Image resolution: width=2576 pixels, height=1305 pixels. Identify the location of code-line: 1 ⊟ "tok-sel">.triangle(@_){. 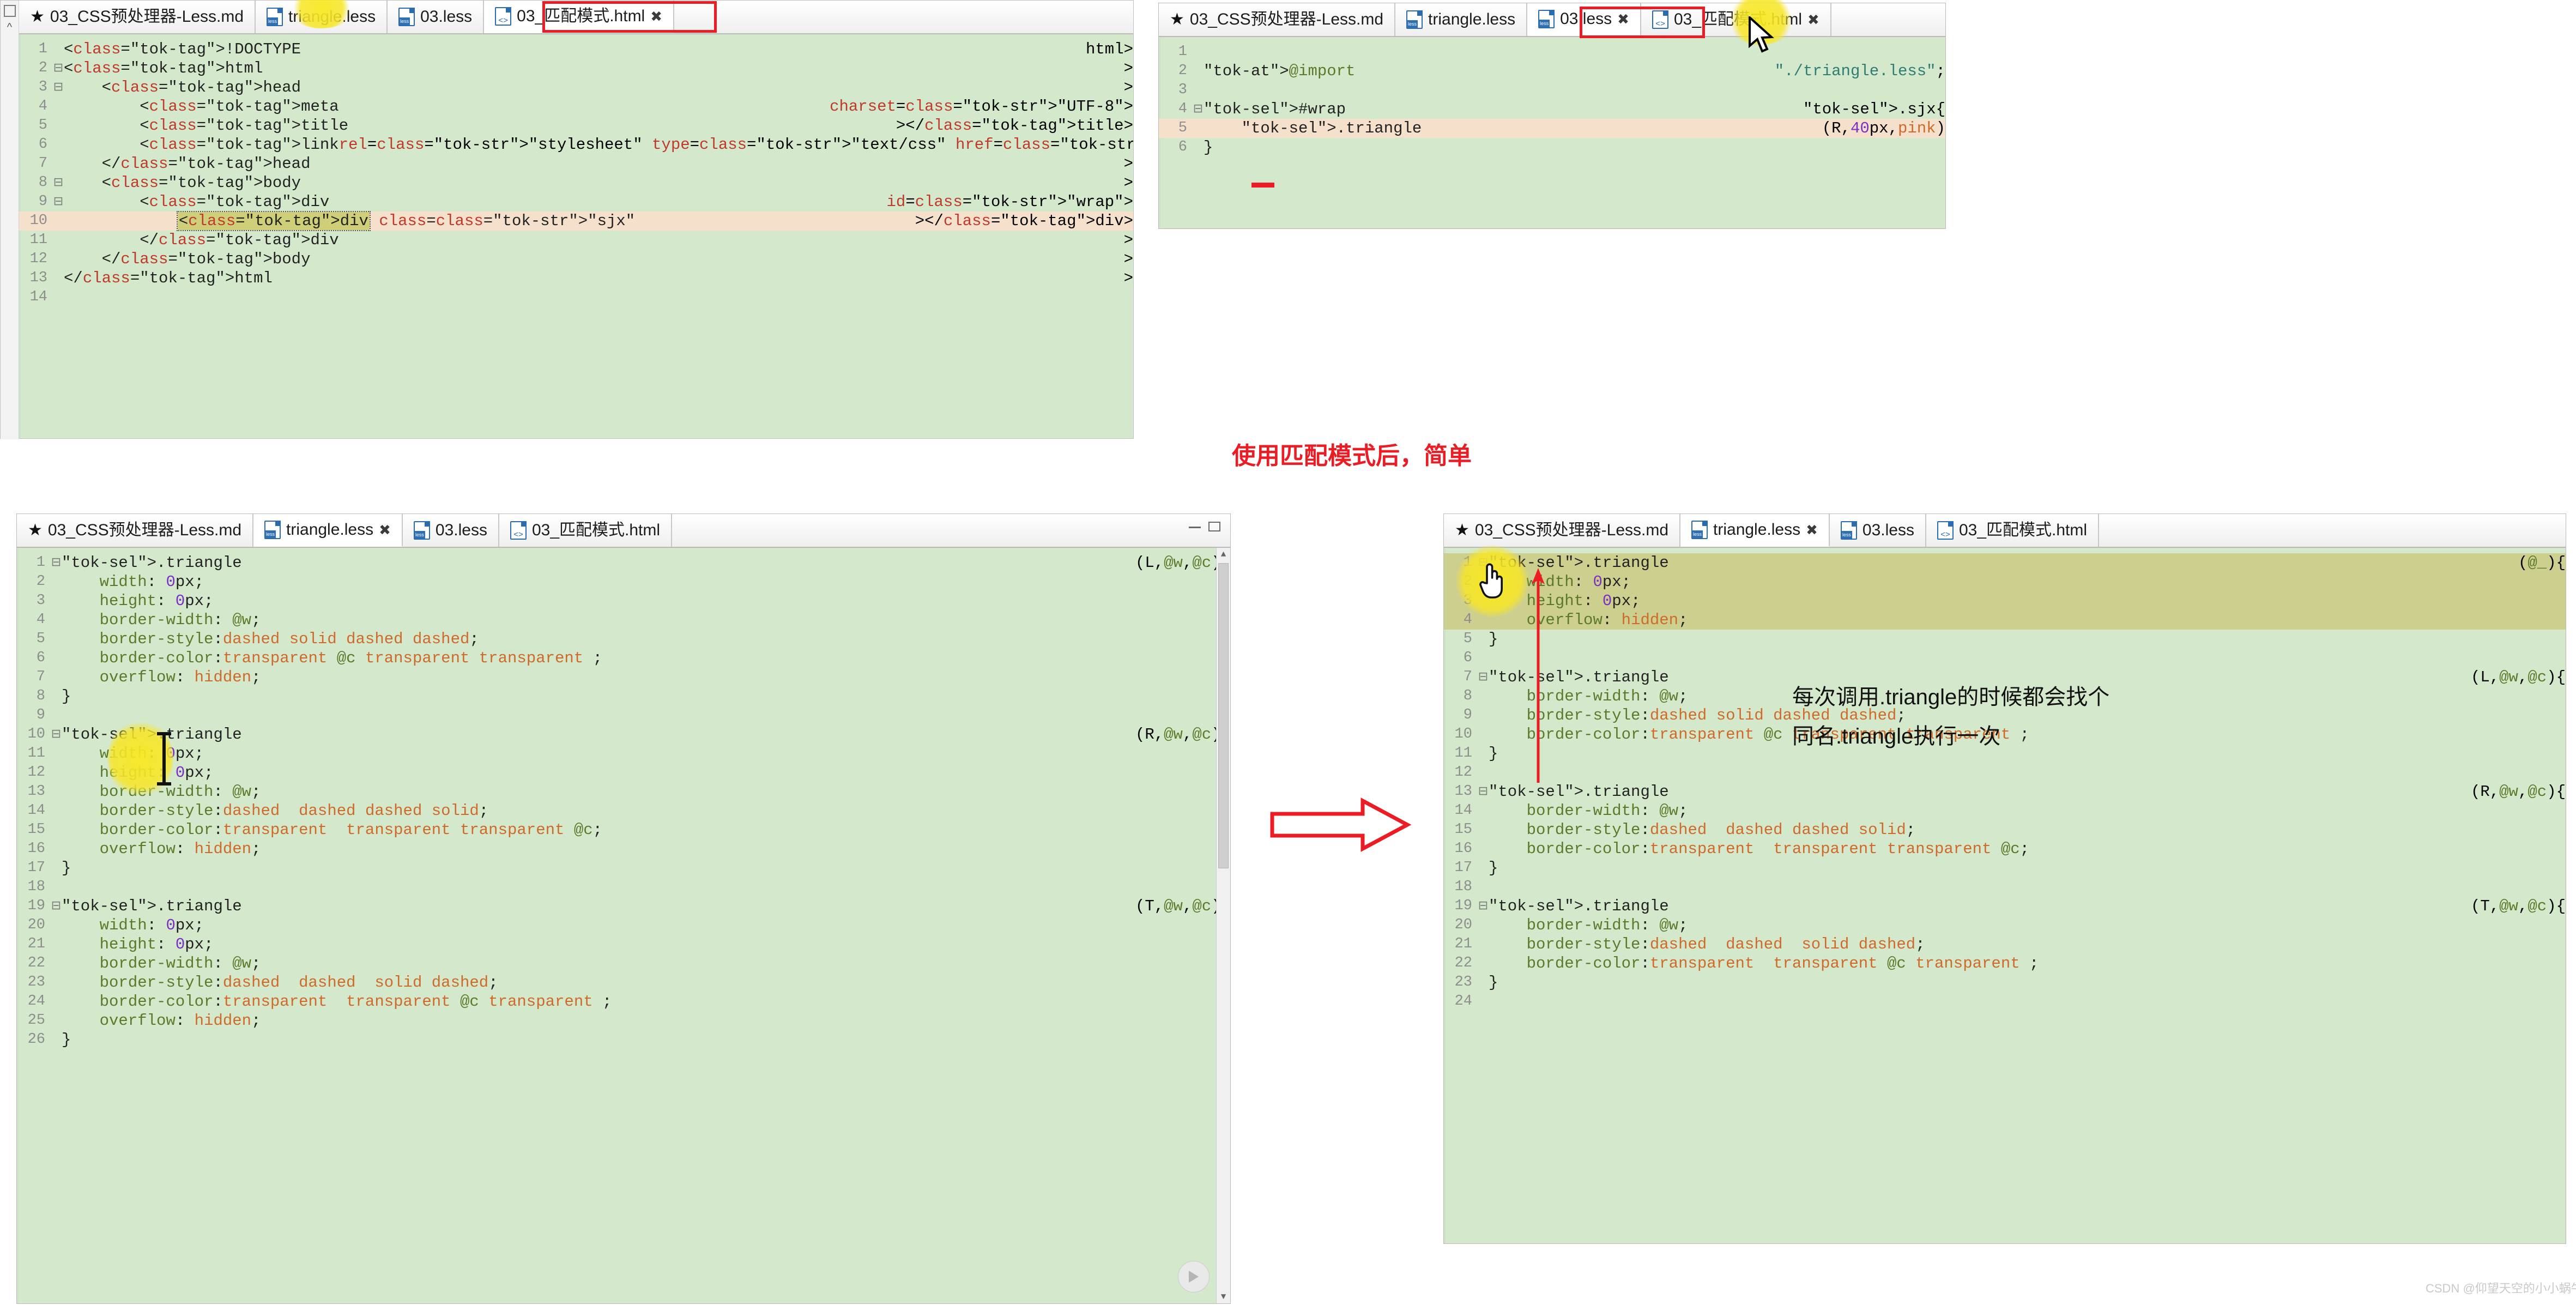
(2005, 562).